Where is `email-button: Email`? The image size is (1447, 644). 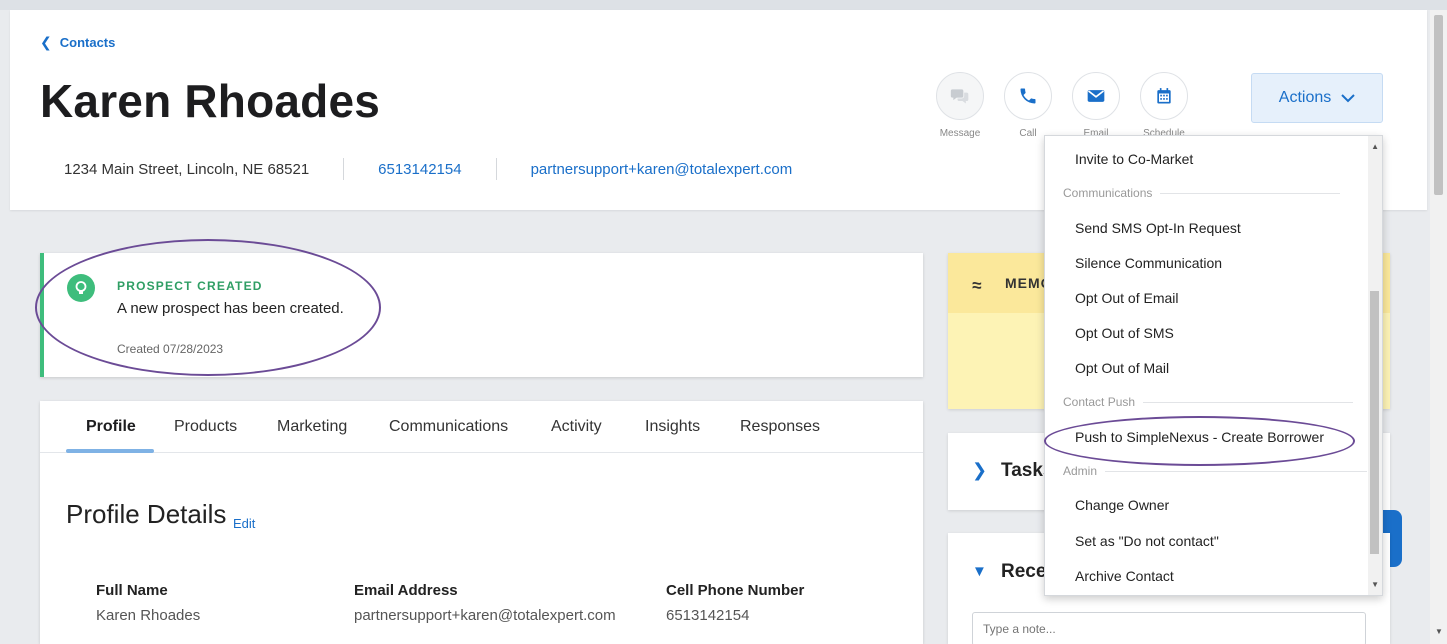
email-button: Email is located at coordinates (1096, 105).